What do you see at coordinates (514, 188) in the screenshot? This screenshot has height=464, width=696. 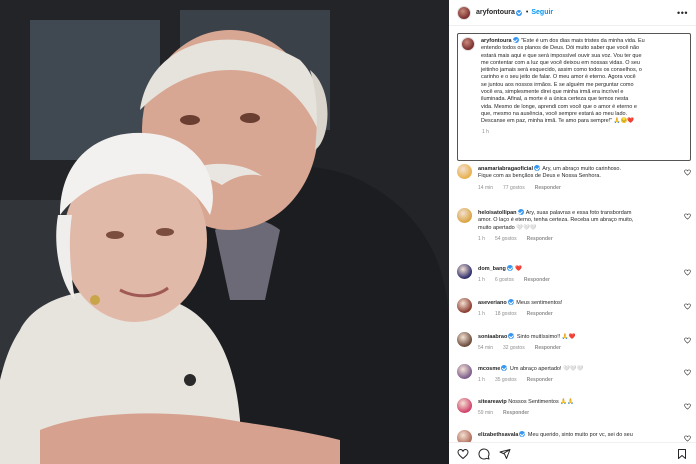 I see `comment-likes: 77 gostos` at bounding box center [514, 188].